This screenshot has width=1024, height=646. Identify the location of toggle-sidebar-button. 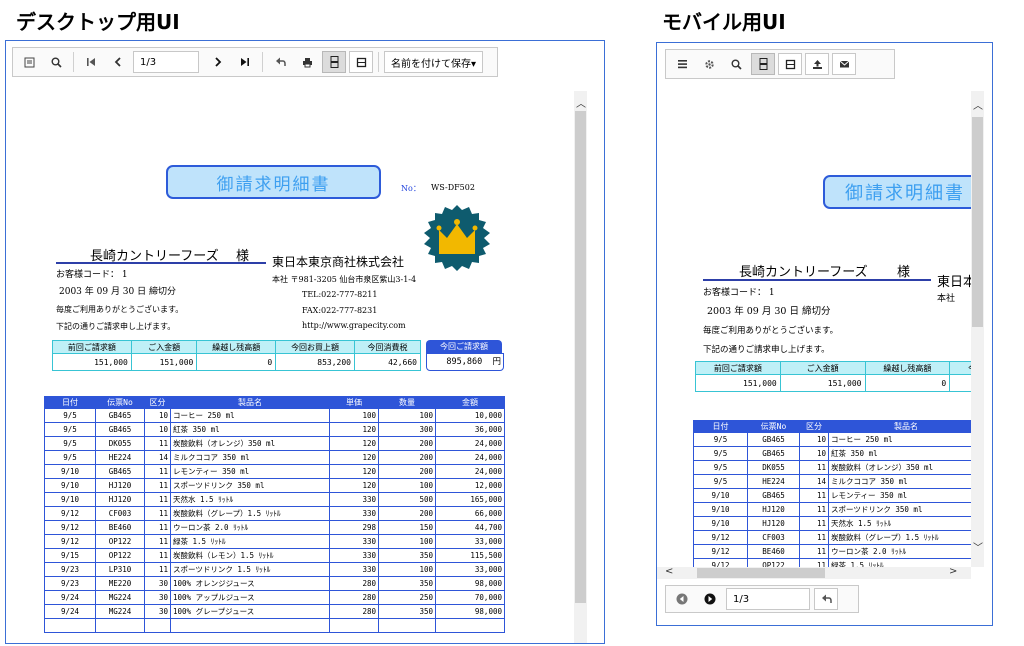
(29, 62).